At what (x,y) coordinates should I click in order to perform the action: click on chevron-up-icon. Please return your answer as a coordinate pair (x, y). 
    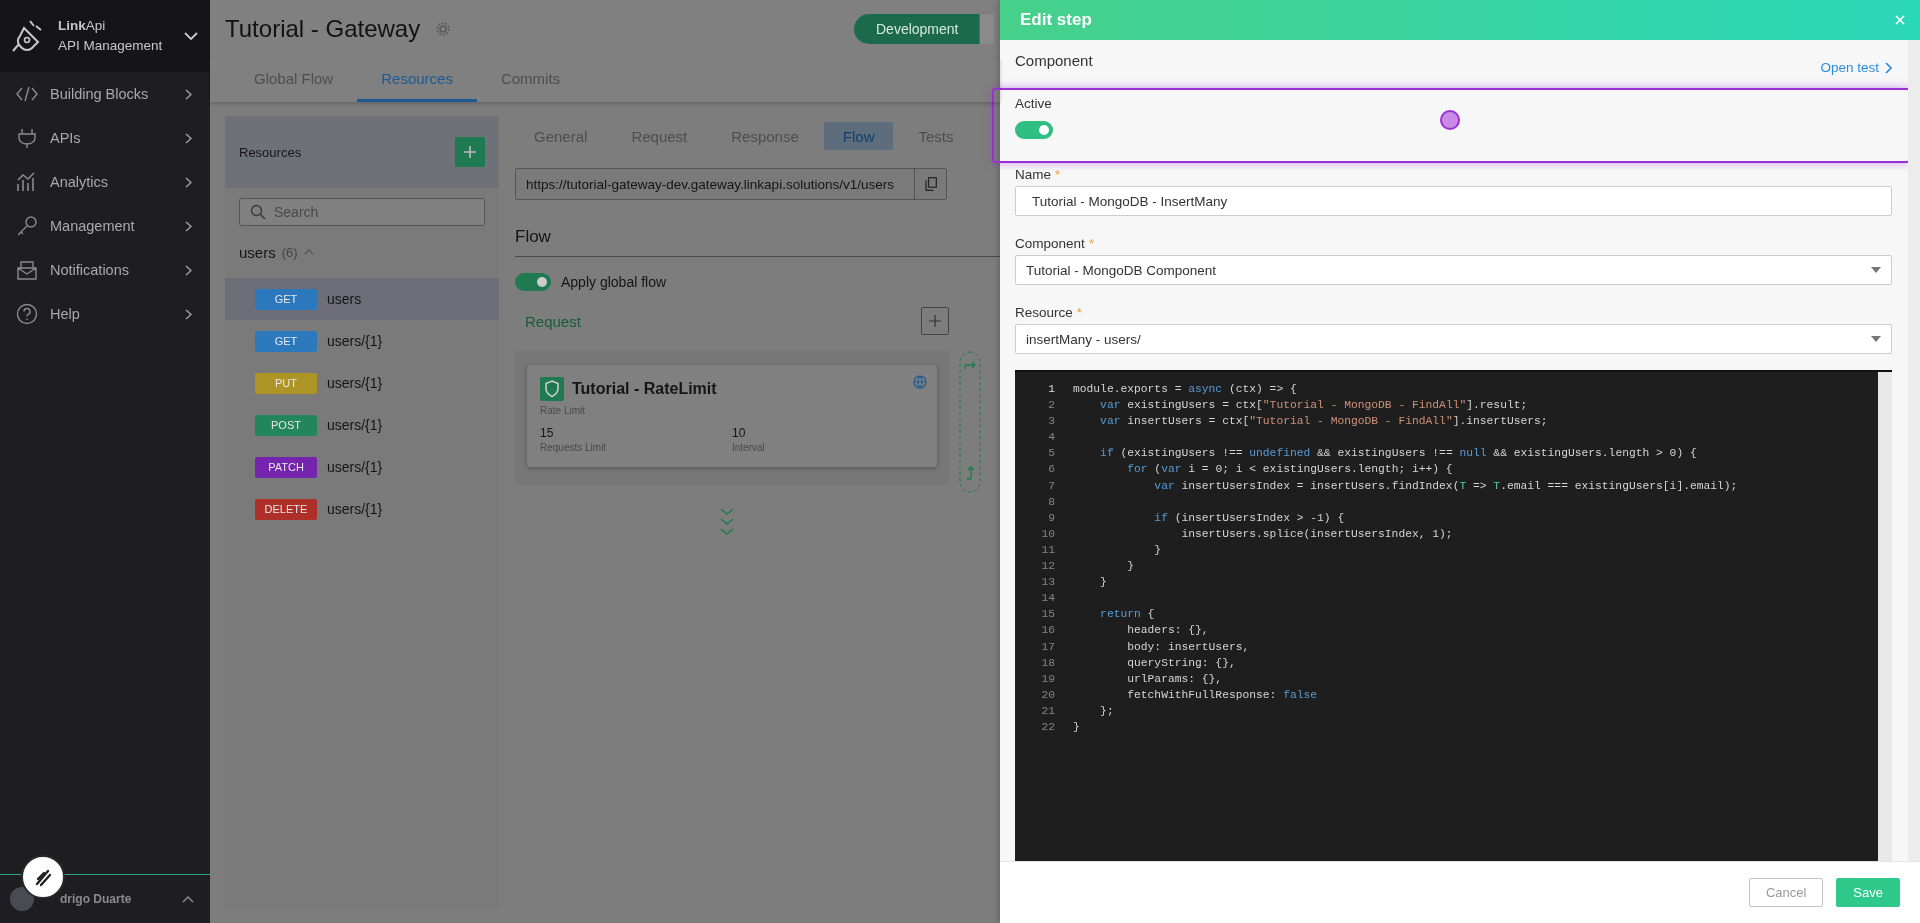
    Looking at the image, I should click on (188, 899).